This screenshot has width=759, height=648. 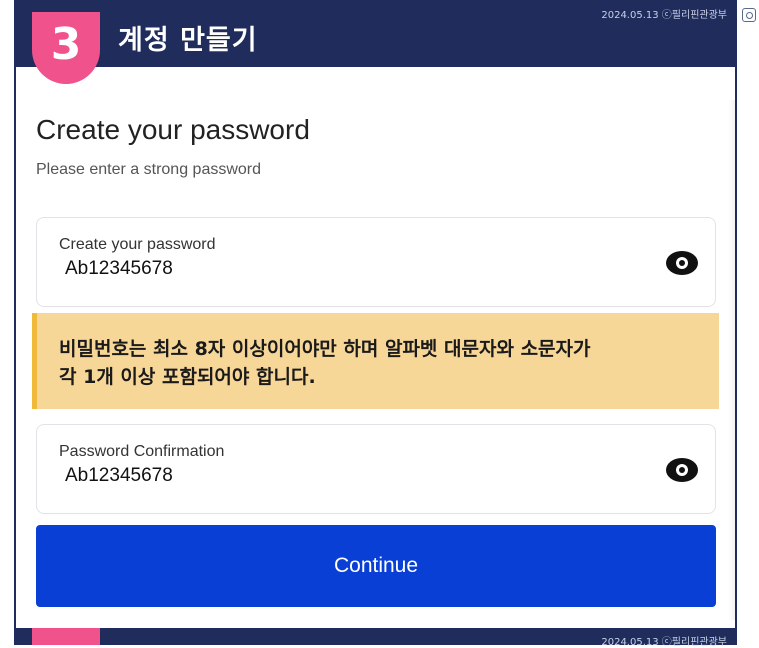 What do you see at coordinates (325, 349) in the screenshot?
I see `requirement-line-1: 비밀번호는 최소 8자 이상이어야만 하며 알파벳 대문자와 소문자가` at bounding box center [325, 349].